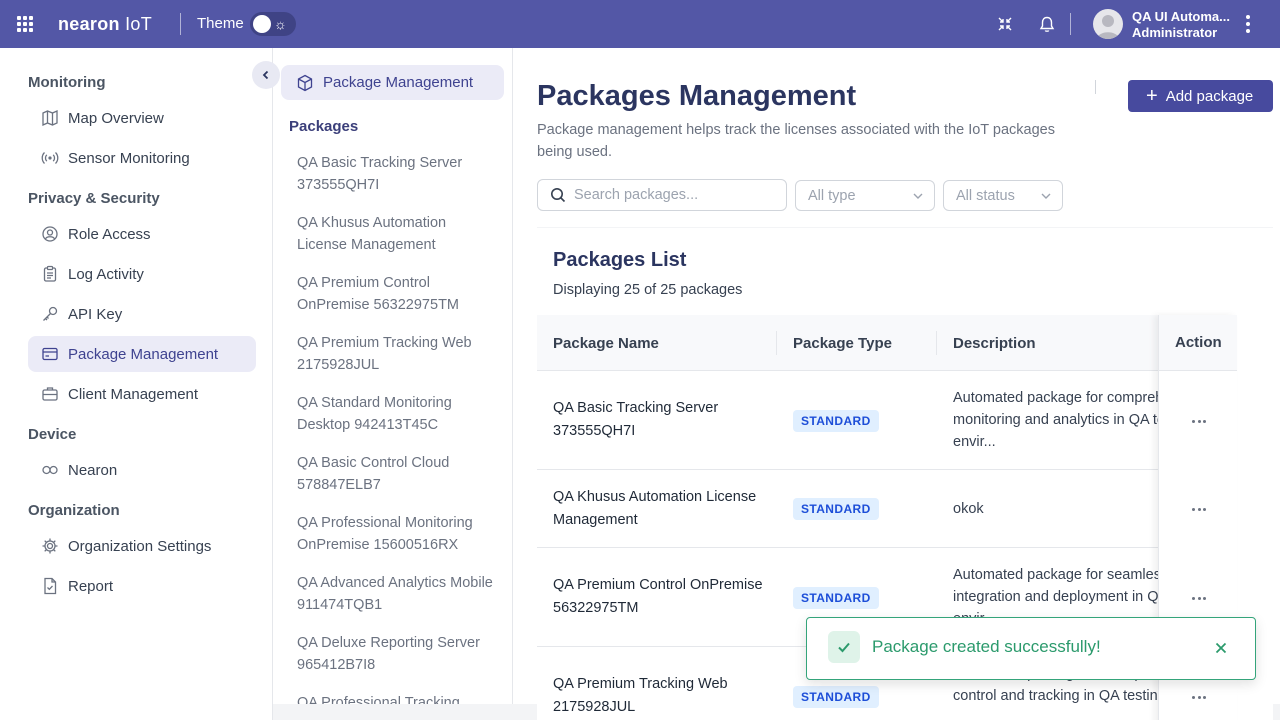 Image resolution: width=1280 pixels, height=720 pixels. Describe the element at coordinates (397, 594) in the screenshot. I see `package-list-item: QA Advanced Analytics Mobile 911474TQB1` at that location.